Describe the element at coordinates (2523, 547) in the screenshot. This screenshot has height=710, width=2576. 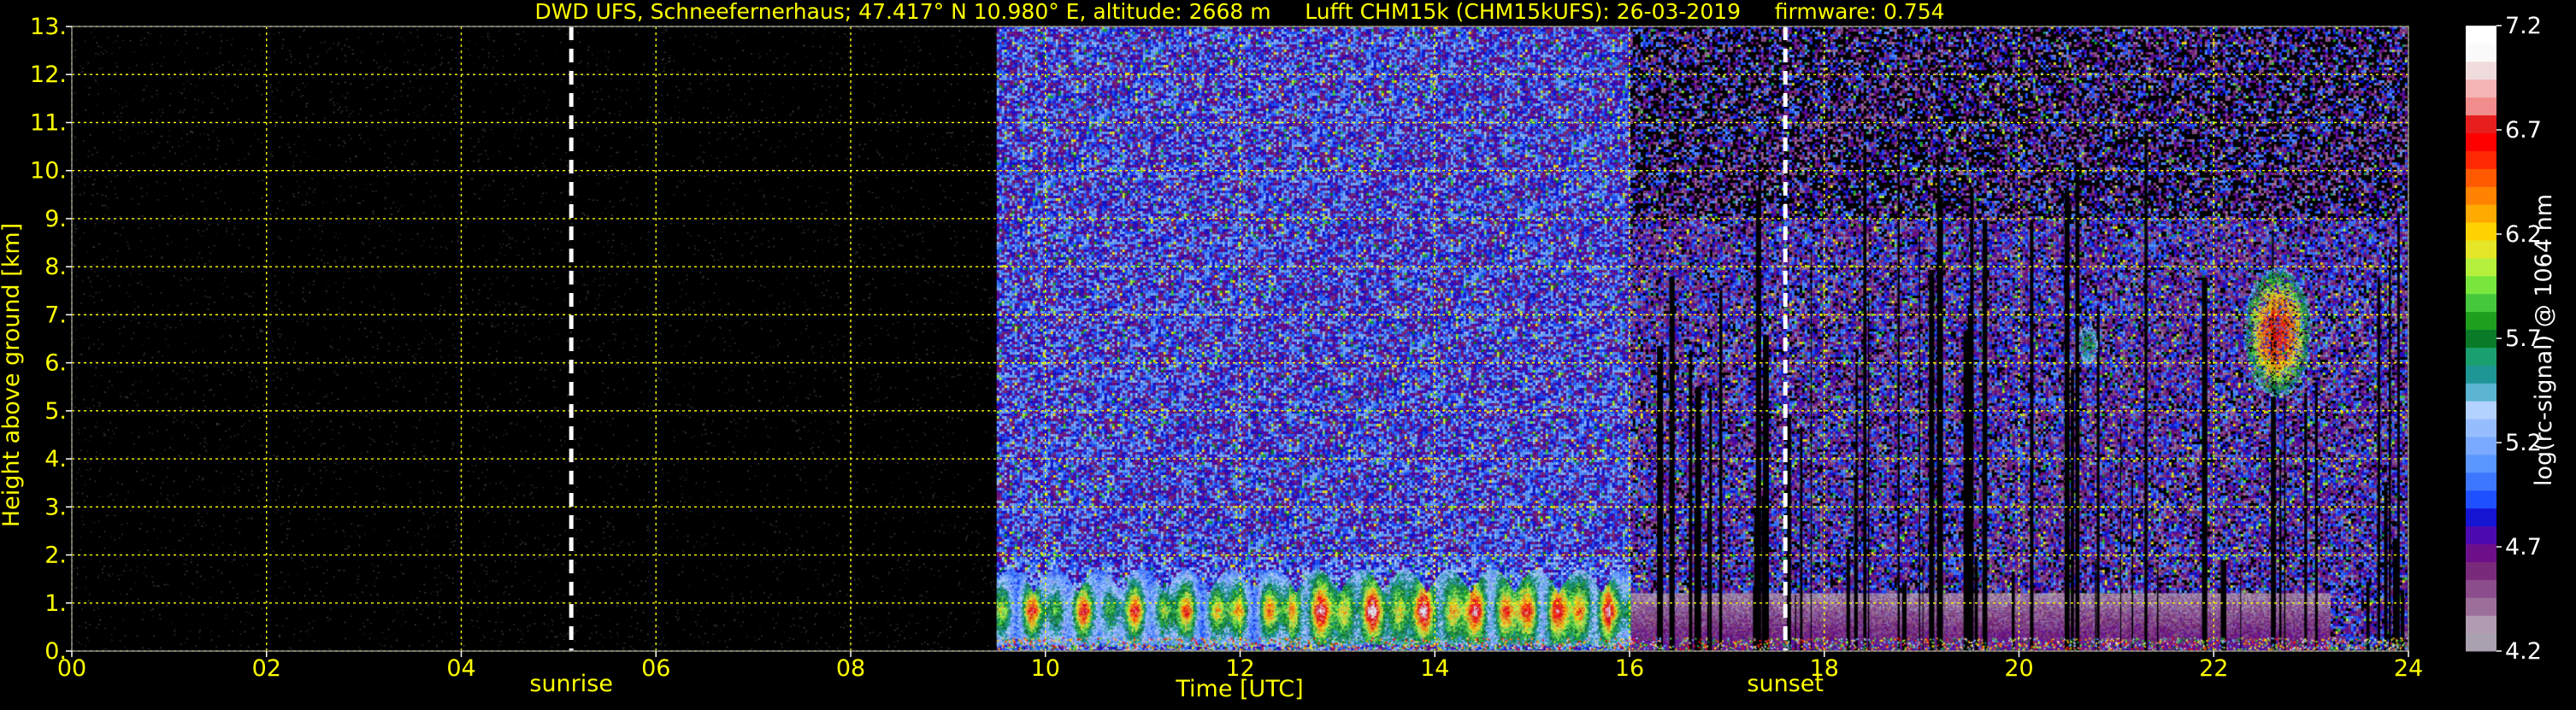
I see `colorbar-tick-label: 4.7` at that location.